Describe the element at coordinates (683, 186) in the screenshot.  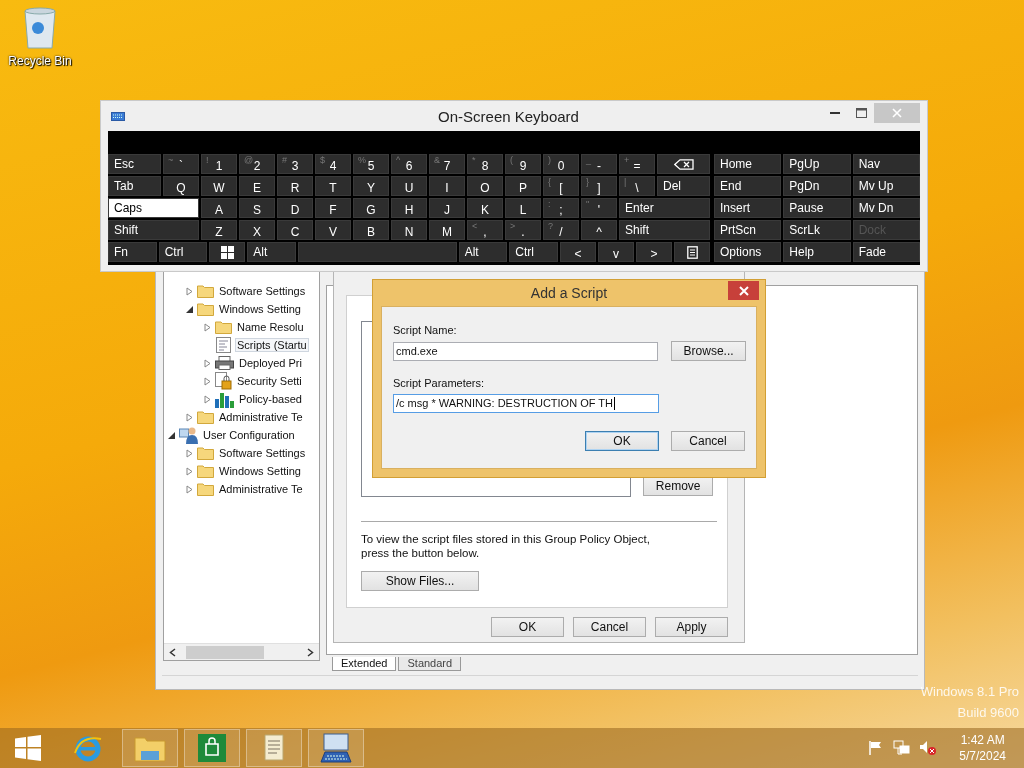
I see `keyboard-key: Del` at that location.